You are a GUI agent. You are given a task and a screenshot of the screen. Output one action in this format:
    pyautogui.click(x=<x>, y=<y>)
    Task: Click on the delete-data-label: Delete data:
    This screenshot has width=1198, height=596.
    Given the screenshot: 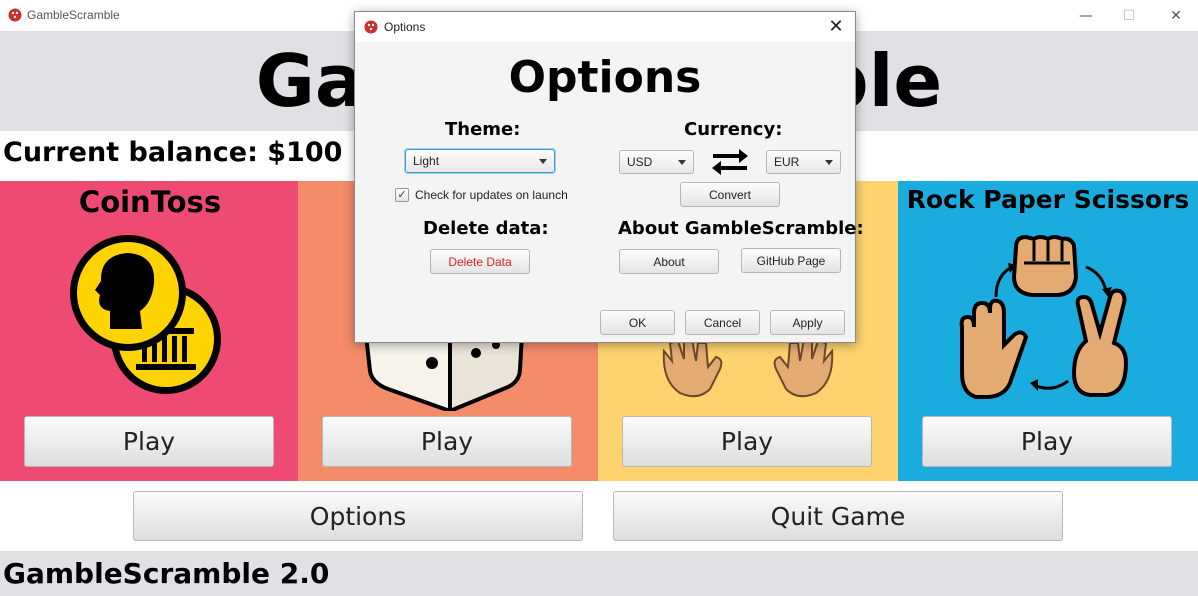 What is the action you would take?
    pyautogui.click(x=486, y=228)
    